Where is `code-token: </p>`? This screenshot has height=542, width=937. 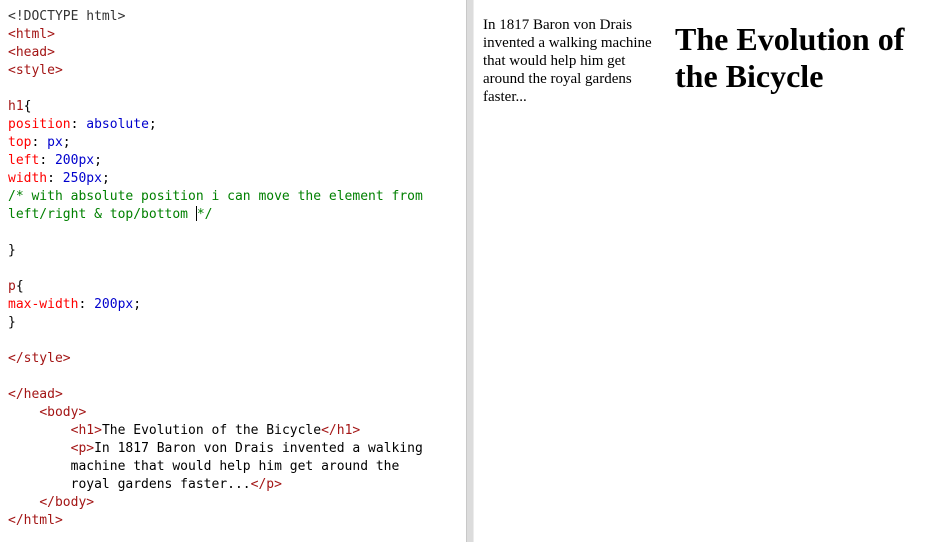 code-token: </p> is located at coordinates (266, 484).